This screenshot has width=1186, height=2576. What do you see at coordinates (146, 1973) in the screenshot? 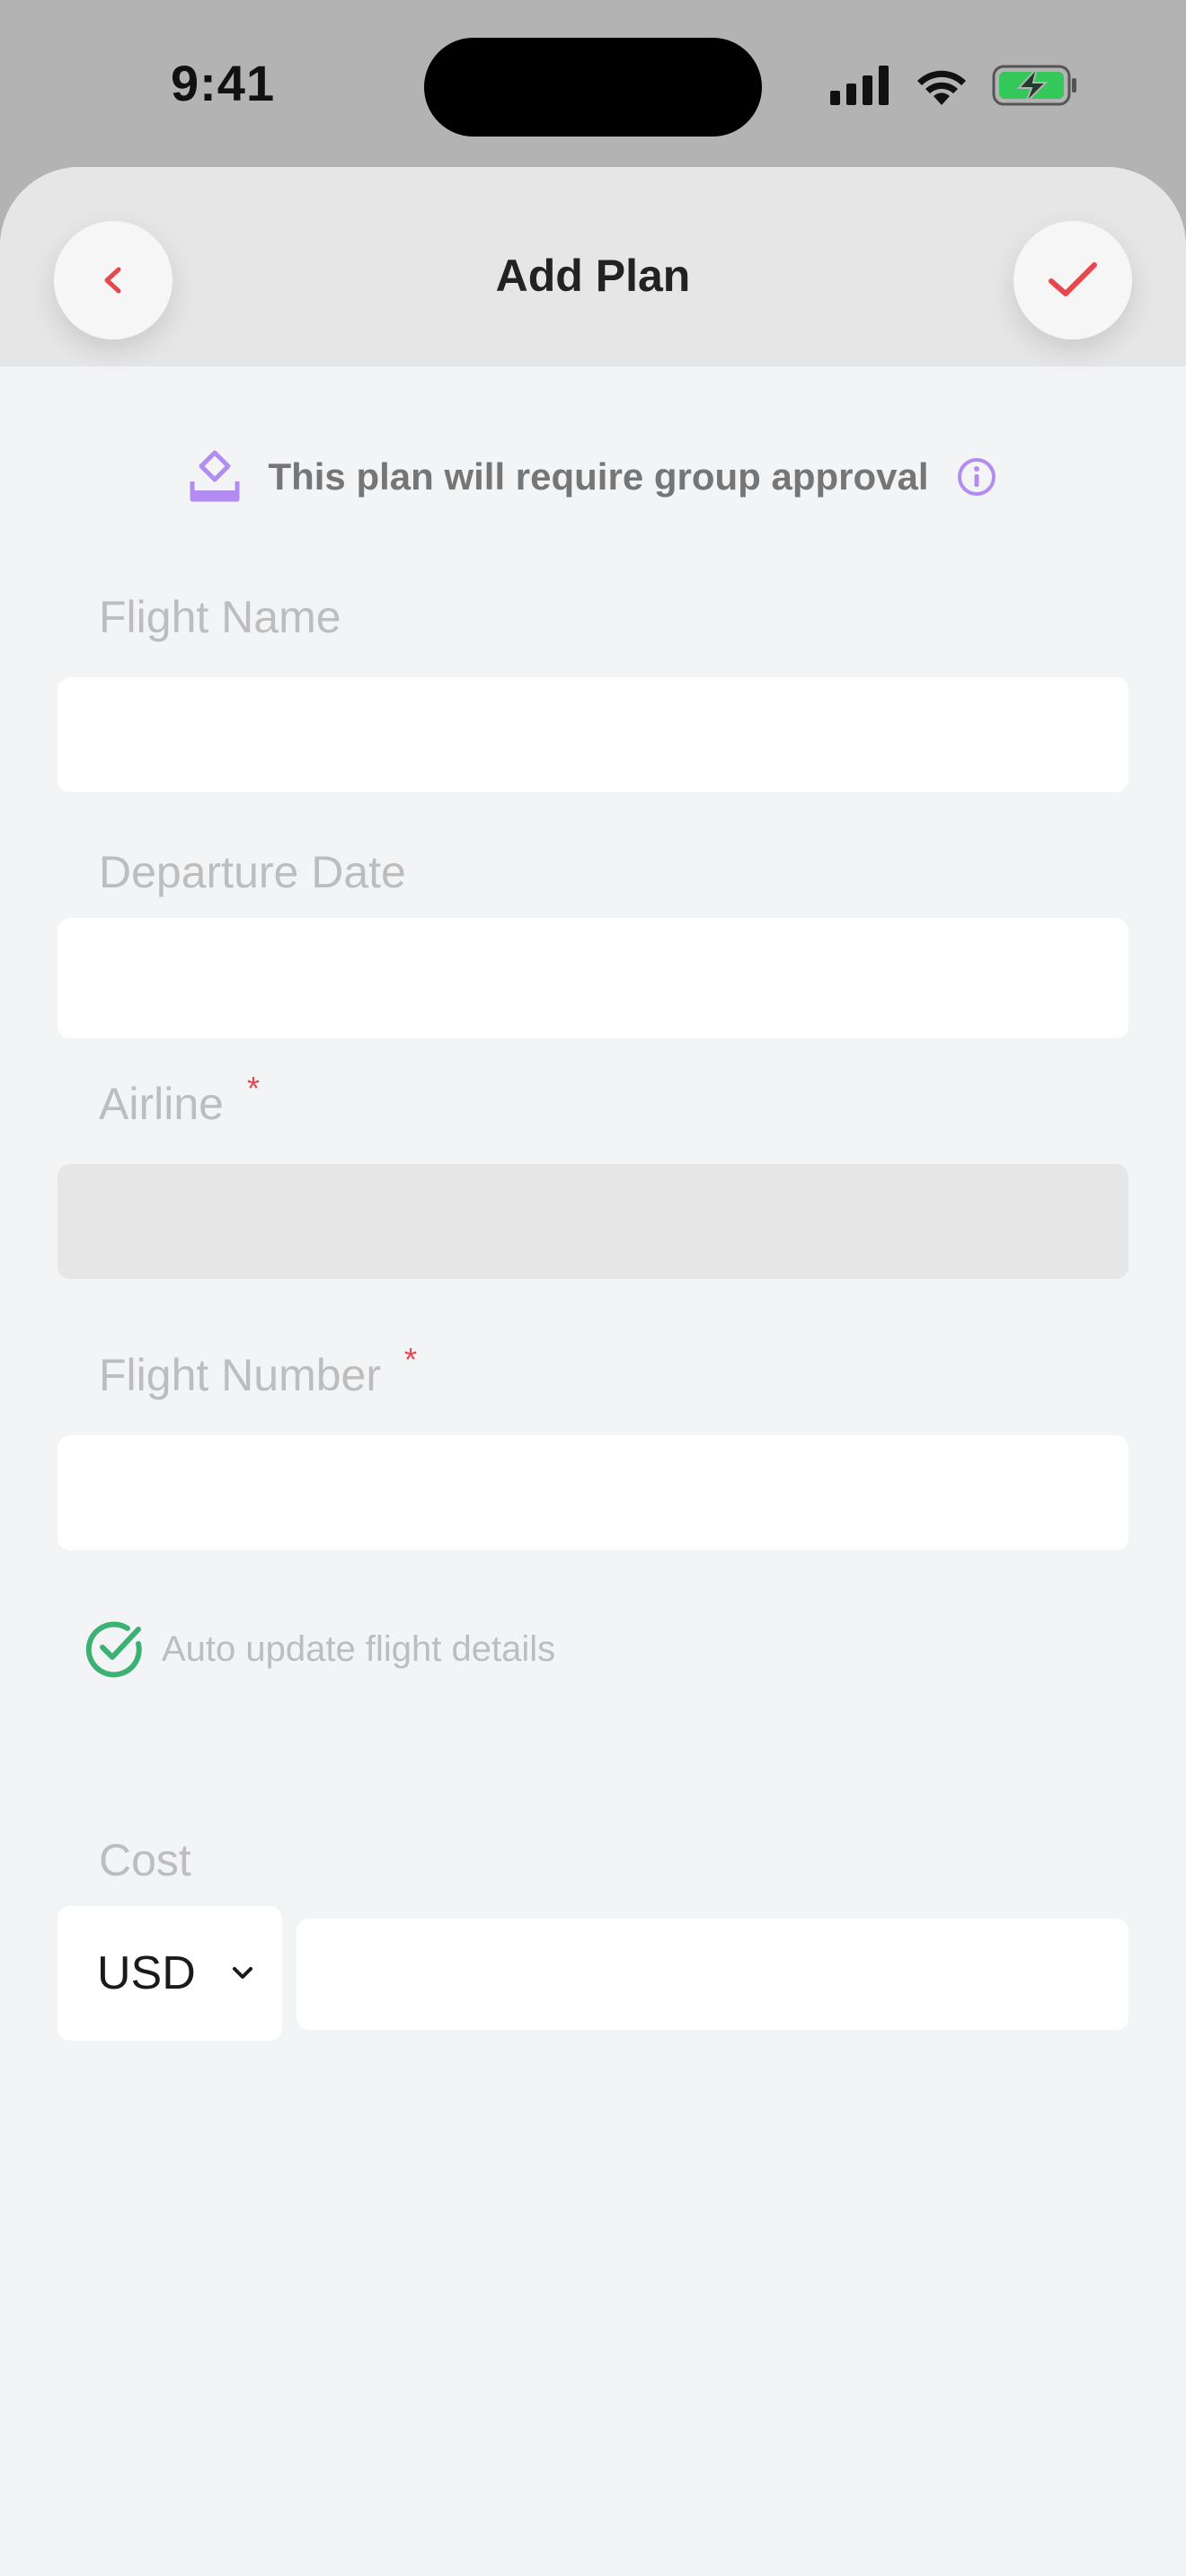
I see `currency-value: USD` at bounding box center [146, 1973].